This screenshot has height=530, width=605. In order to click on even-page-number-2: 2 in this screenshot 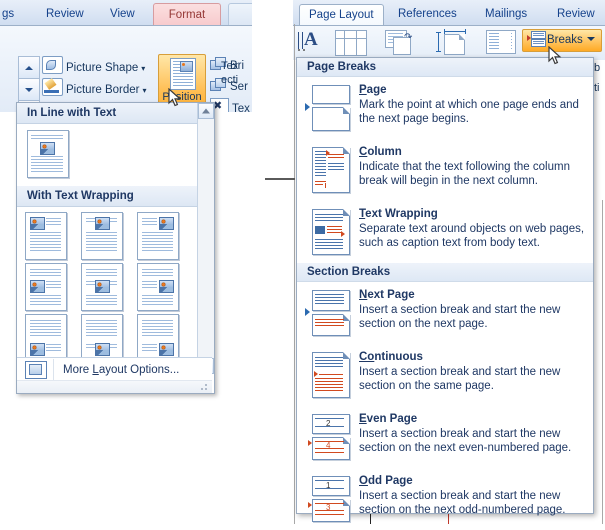, I will do `click(328, 423)`.